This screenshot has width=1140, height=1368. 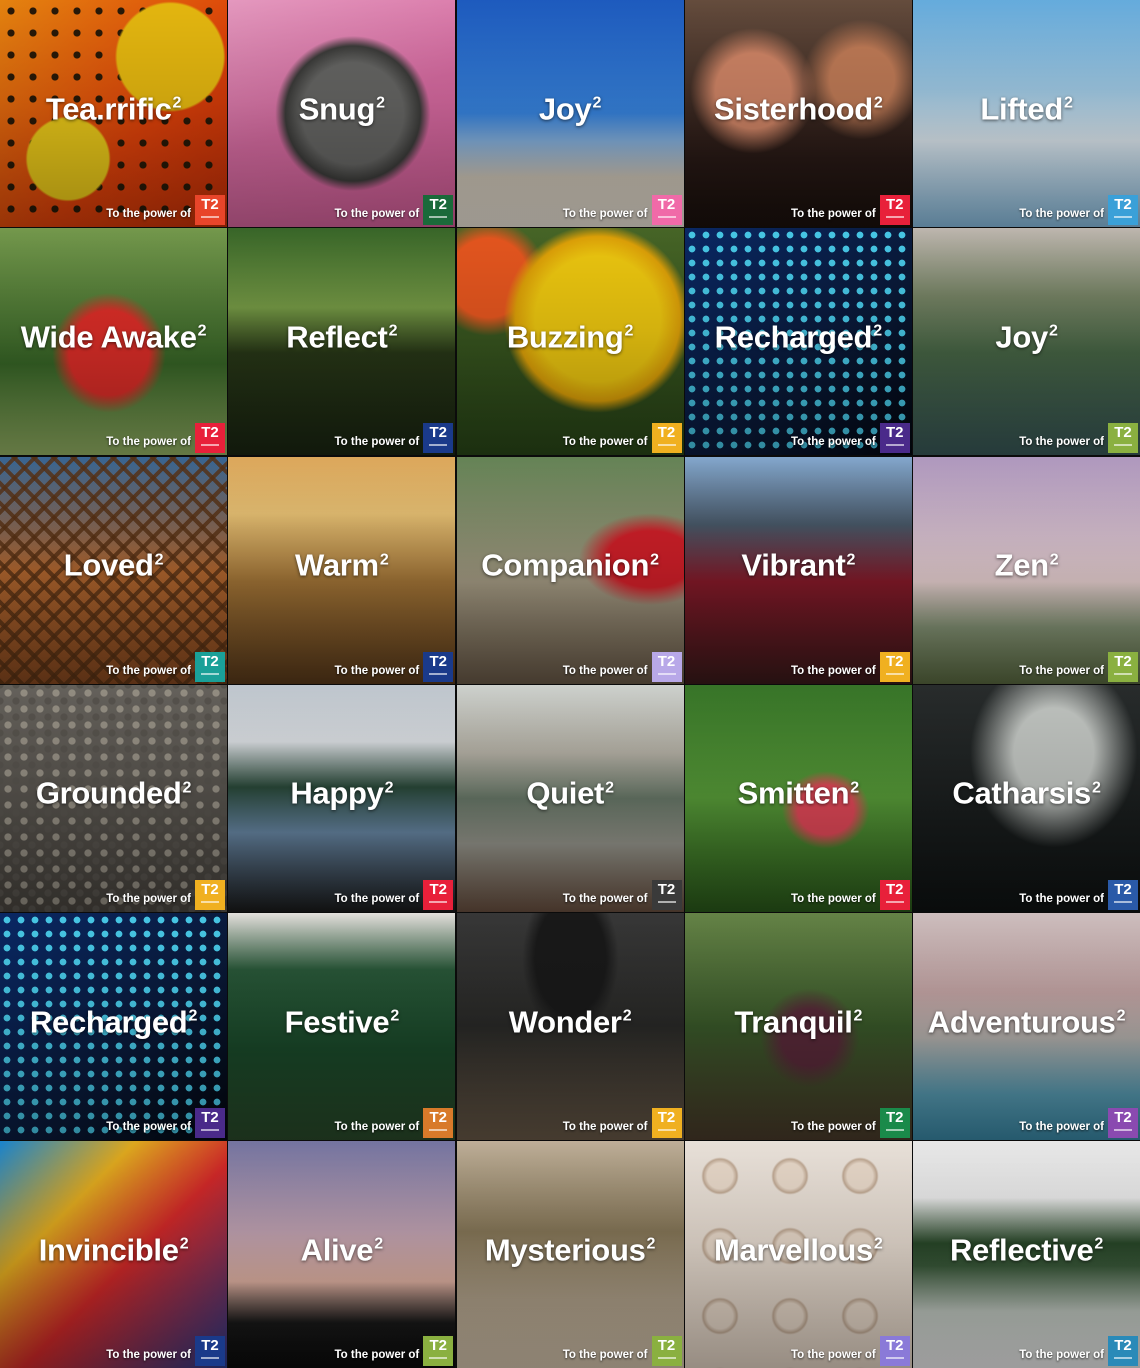 I want to click on tile-word: Companion2, so click(x=570, y=566).